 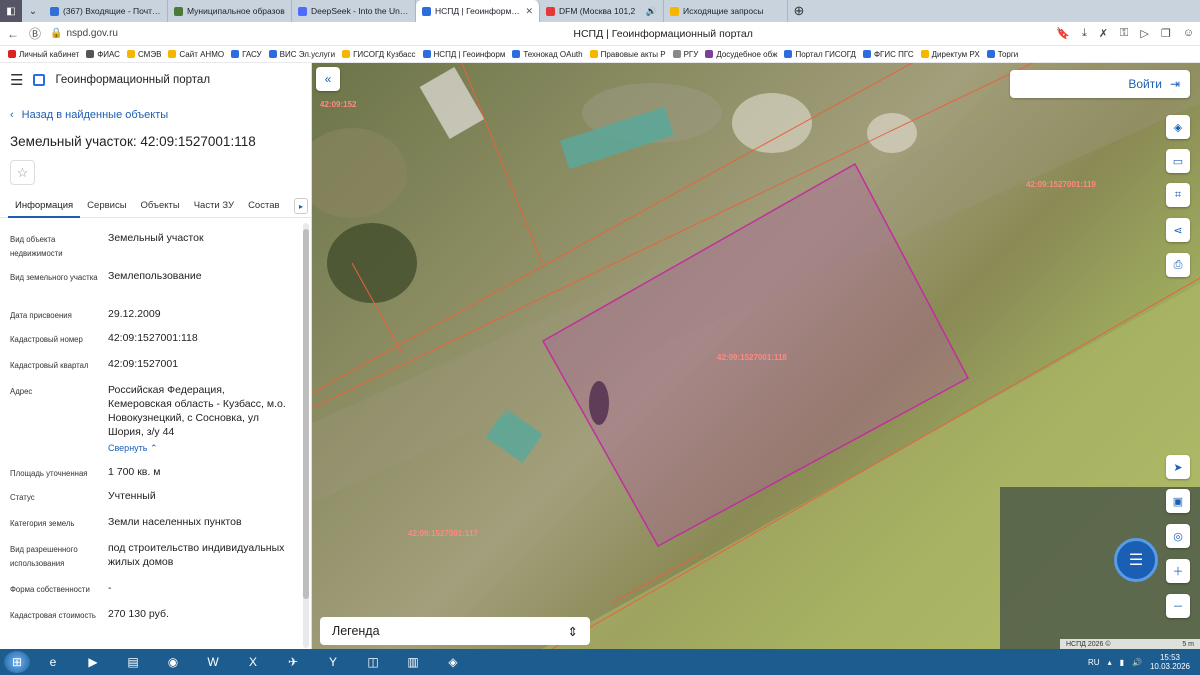 What do you see at coordinates (35, 33) in the screenshot?
I see `yandex-protect-icon: Ⓑ` at bounding box center [35, 33].